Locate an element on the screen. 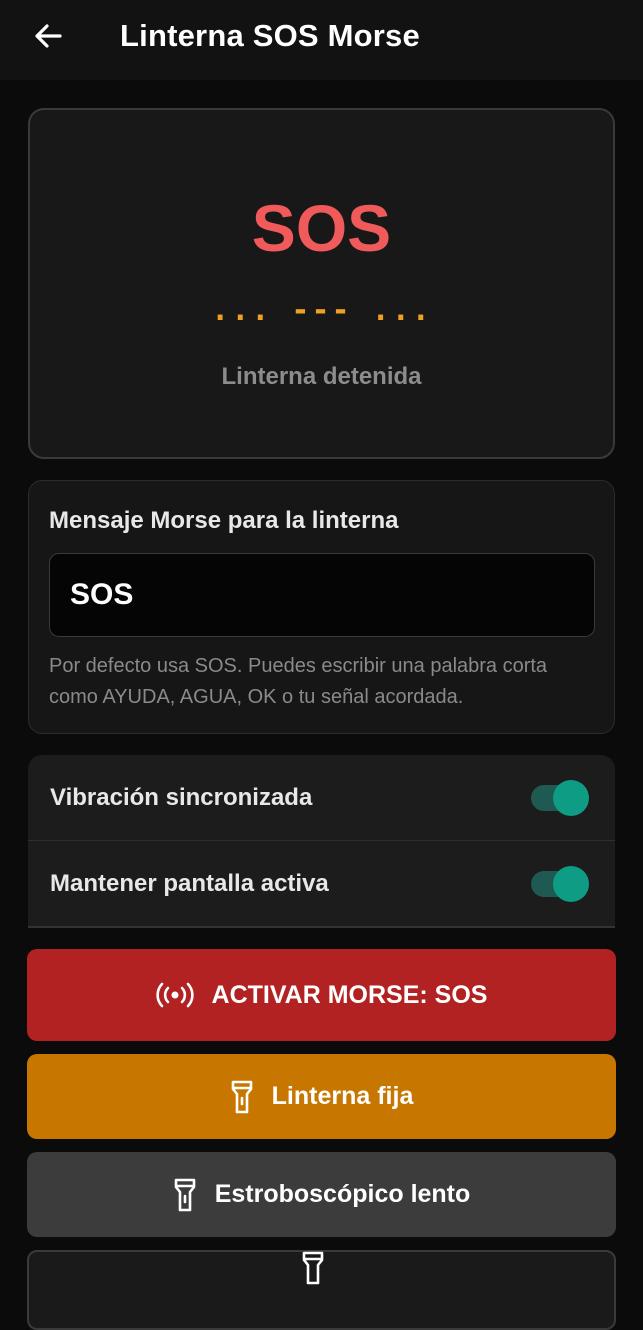 This screenshot has width=643, height=1330. arrow-left-icon is located at coordinates (48, 36).